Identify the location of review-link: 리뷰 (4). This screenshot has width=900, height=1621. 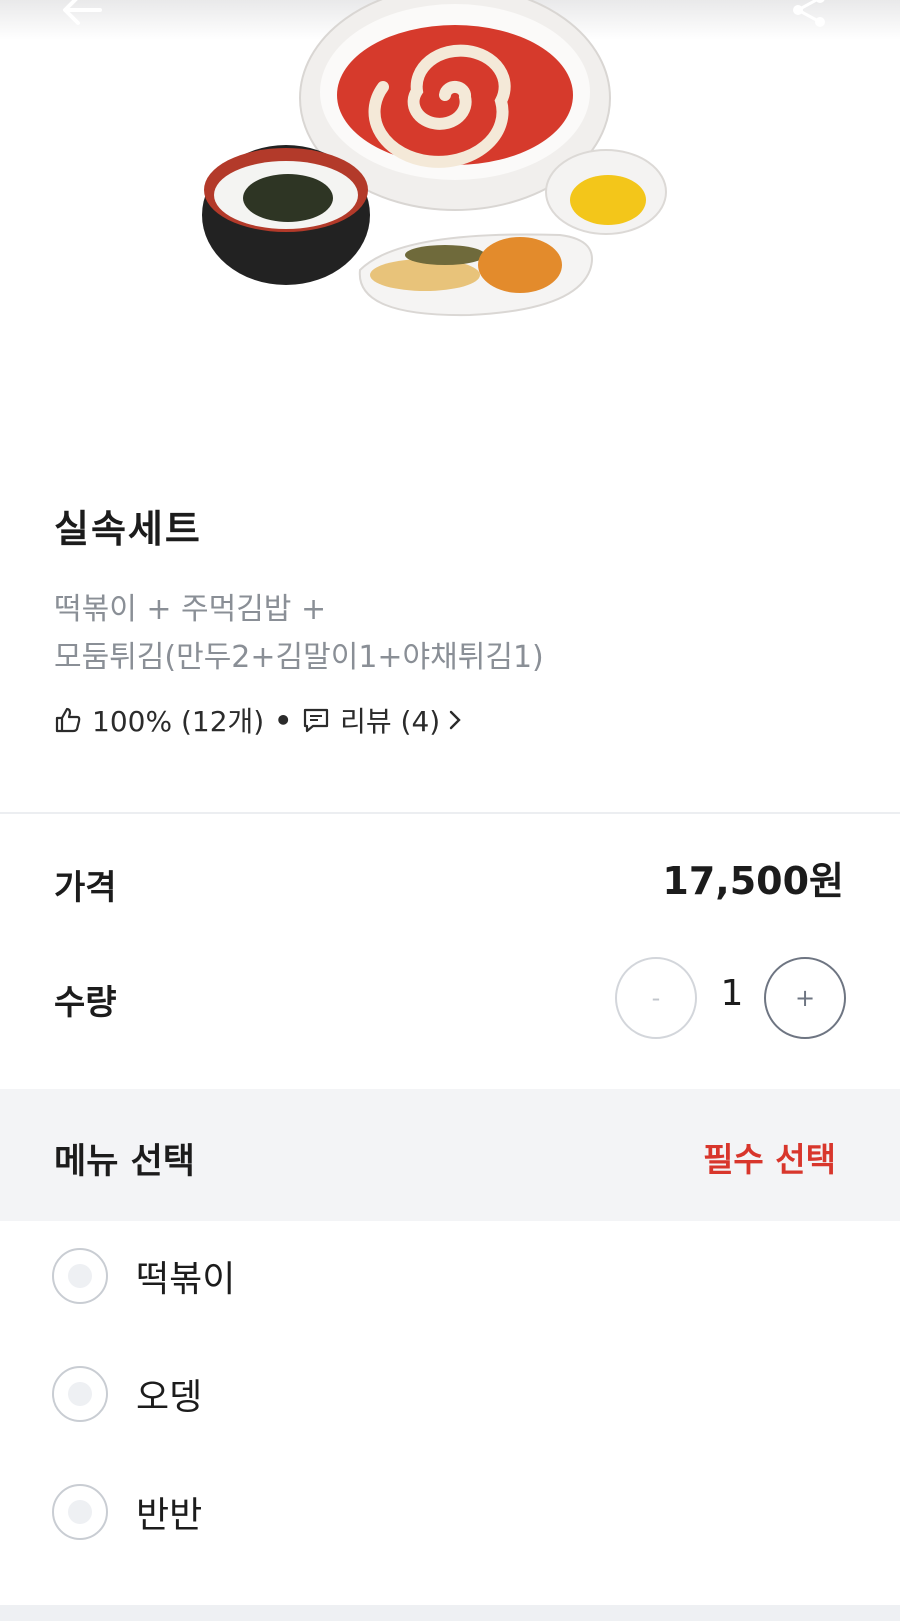
(382, 720).